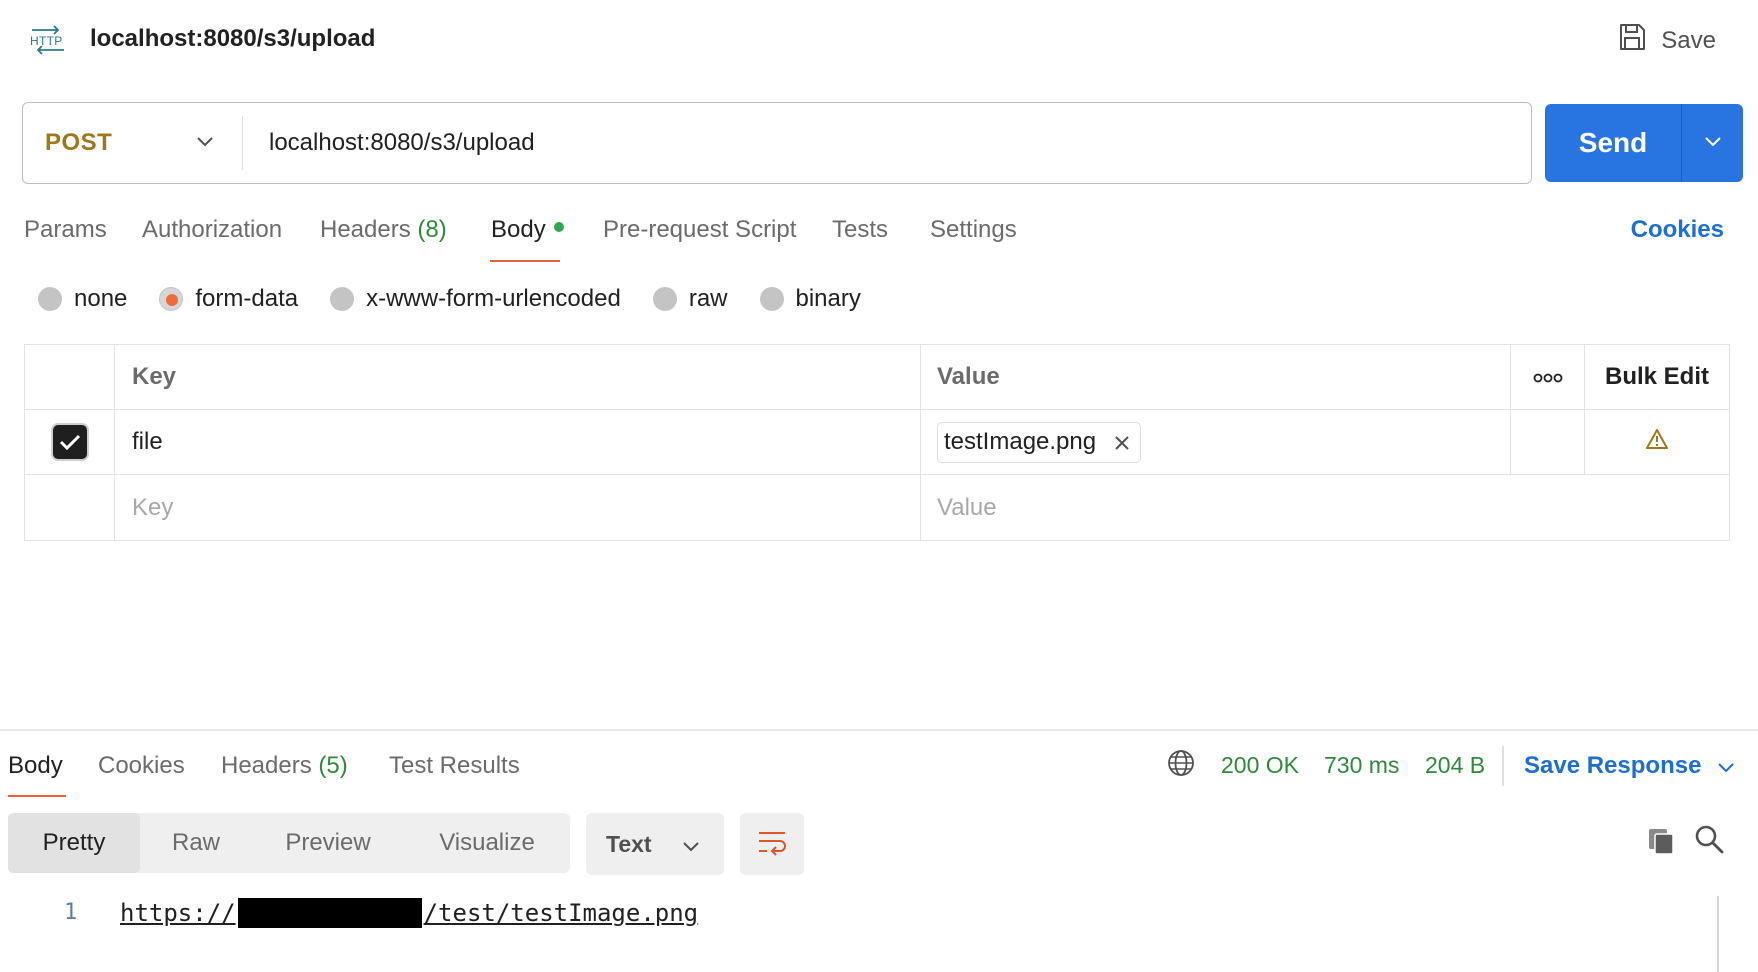 The image size is (1758, 972). Describe the element at coordinates (1709, 841) in the screenshot. I see `search-icon` at that location.